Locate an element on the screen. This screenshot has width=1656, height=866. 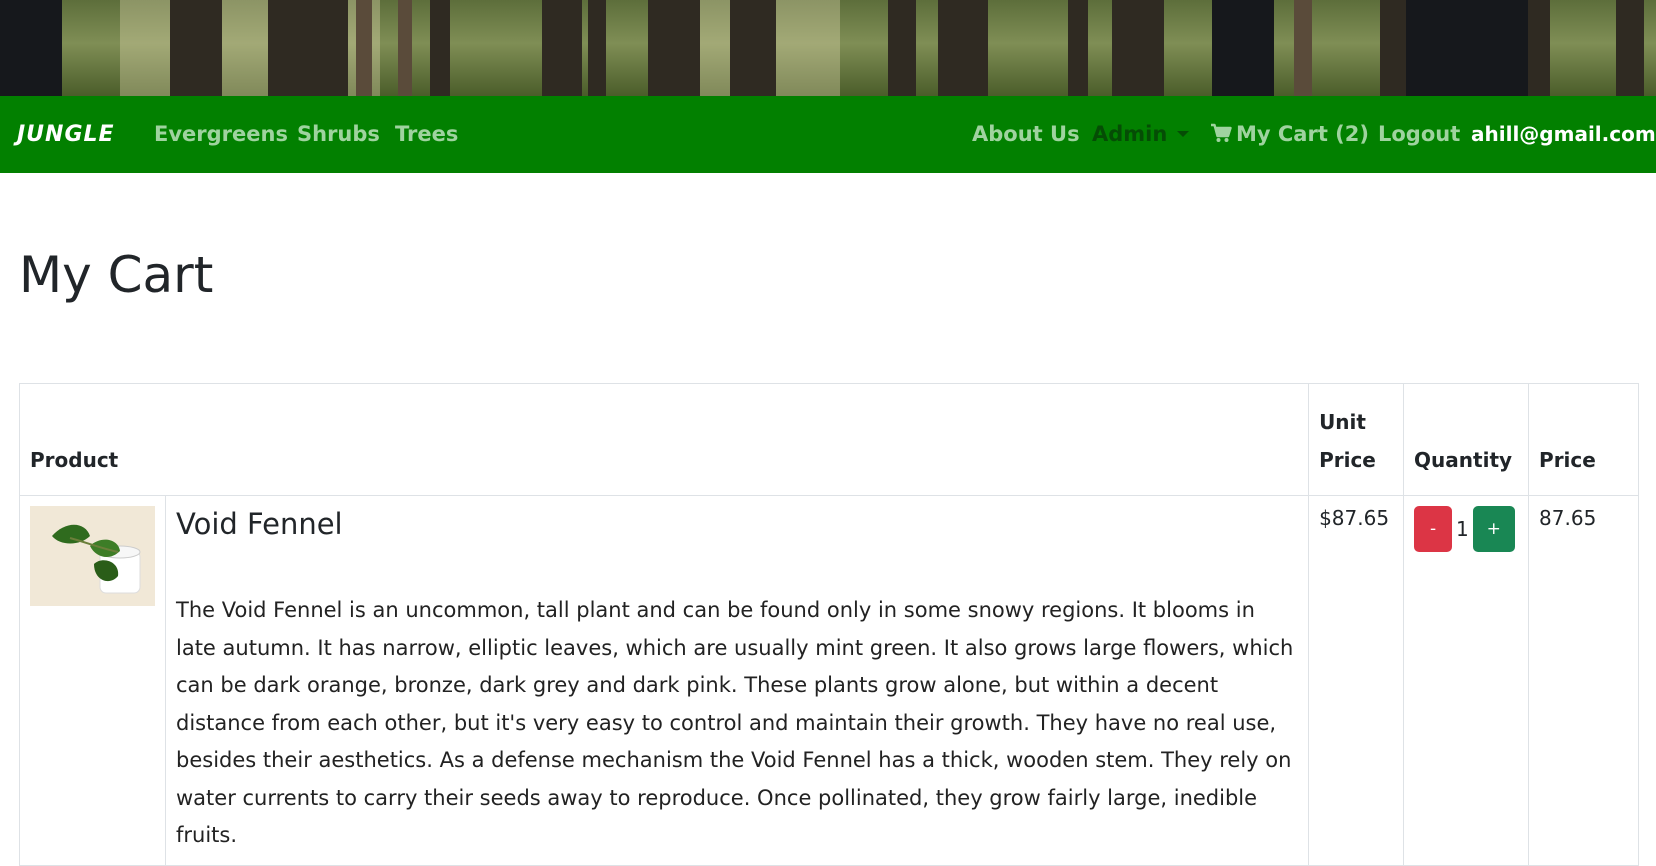
nav-link-evergreens: Evergreens is located at coordinates (221, 134).